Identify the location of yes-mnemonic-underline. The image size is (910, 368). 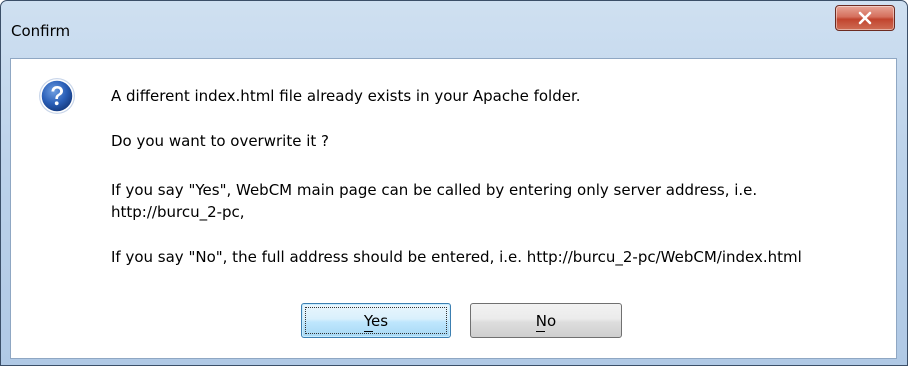
(368, 331).